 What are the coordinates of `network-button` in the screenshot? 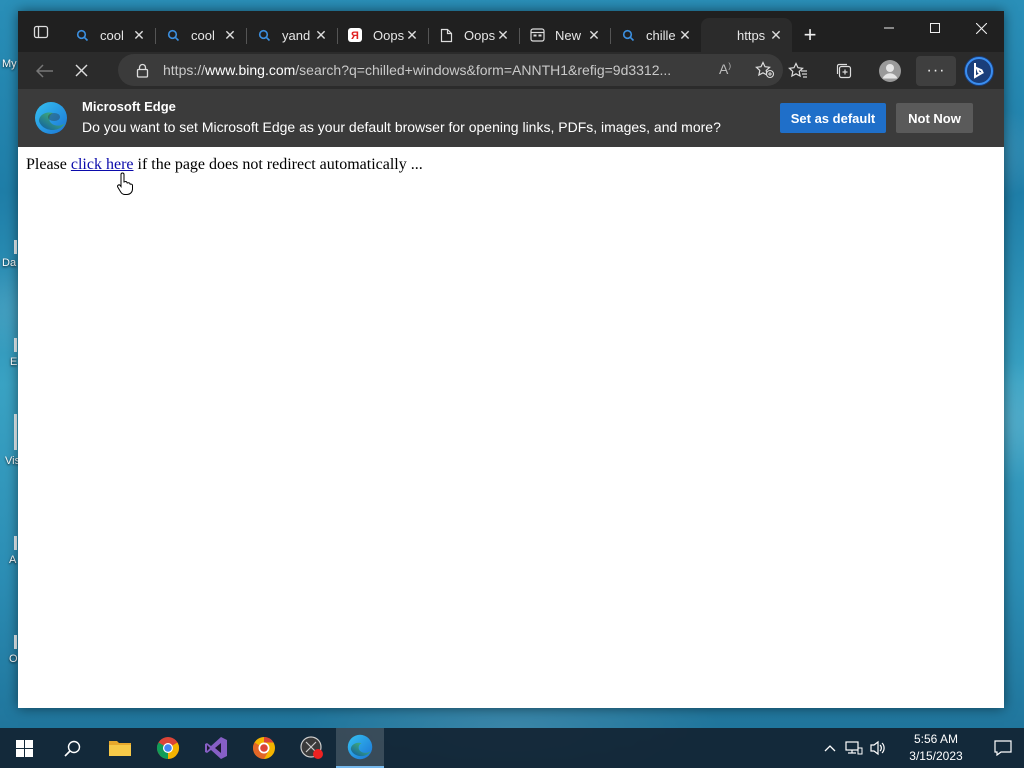 It's located at (854, 748).